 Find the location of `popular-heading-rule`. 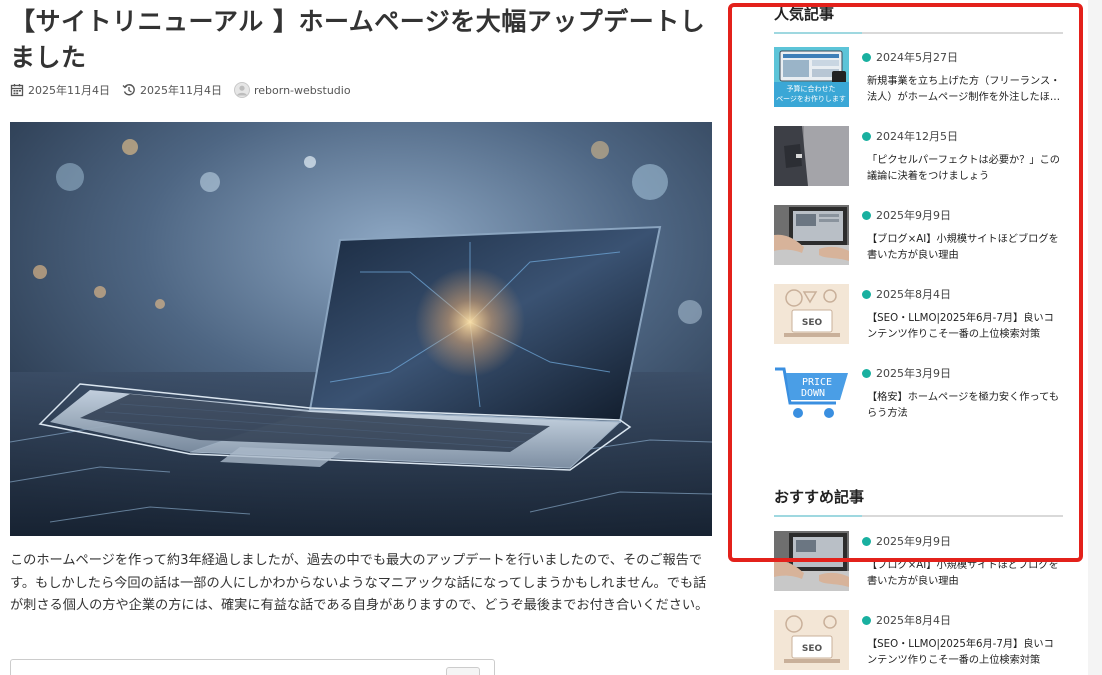

popular-heading-rule is located at coordinates (918, 33).